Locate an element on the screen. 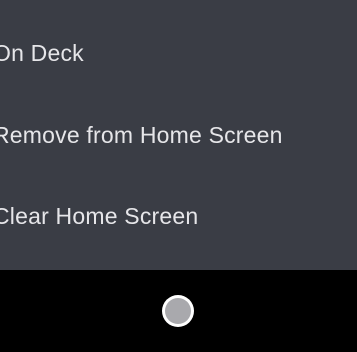 This screenshot has height=352, width=357. home-button is located at coordinates (178, 311).